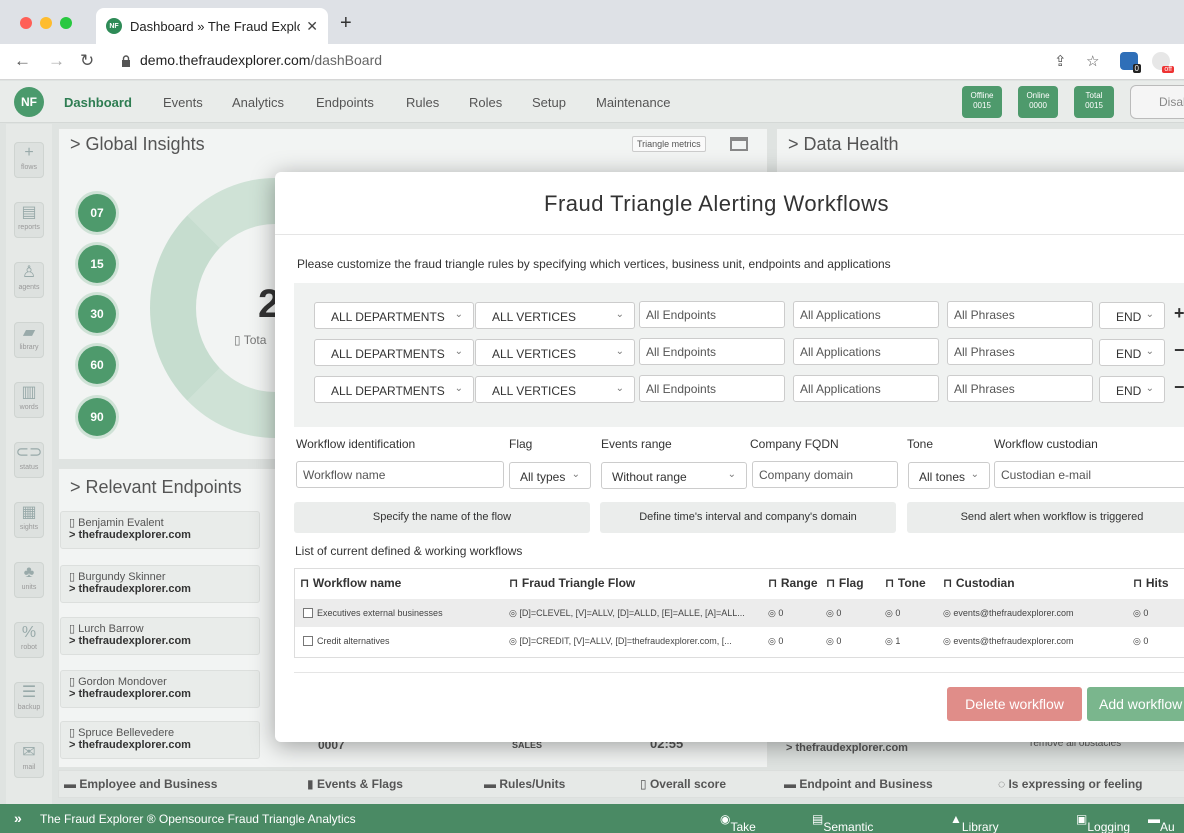 Image resolution: width=1184 pixels, height=833 pixels. What do you see at coordinates (212, 26) in the screenshot?
I see `browser-tab: NF Dashboard » The Fraud Explorer ✕` at bounding box center [212, 26].